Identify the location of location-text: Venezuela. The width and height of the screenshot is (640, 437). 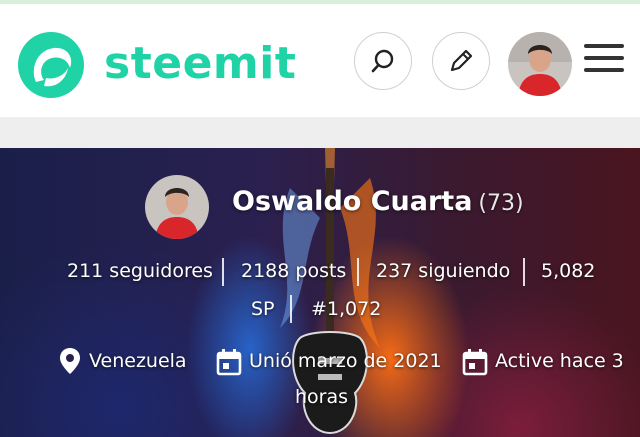
(138, 361).